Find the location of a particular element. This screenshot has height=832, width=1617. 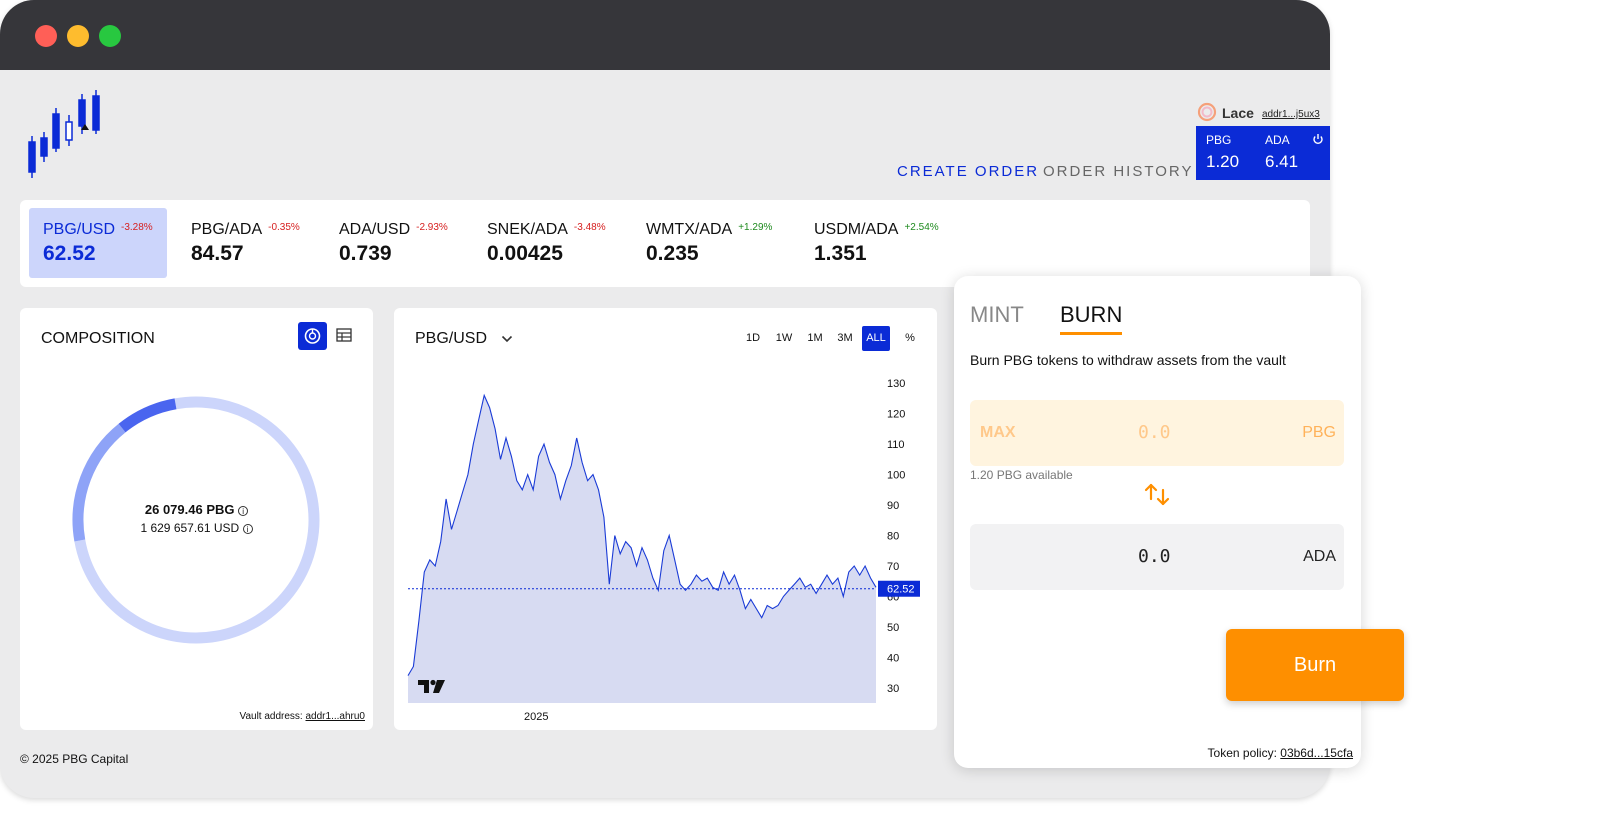

to-token-symbol: ADA is located at coordinates (1319, 556).